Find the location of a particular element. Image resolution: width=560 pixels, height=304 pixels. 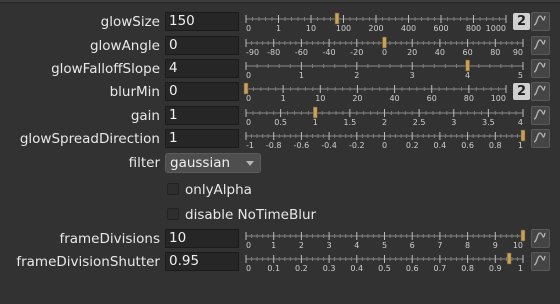

value-slider: 0 1 2 3 4 5 is located at coordinates (384, 69).